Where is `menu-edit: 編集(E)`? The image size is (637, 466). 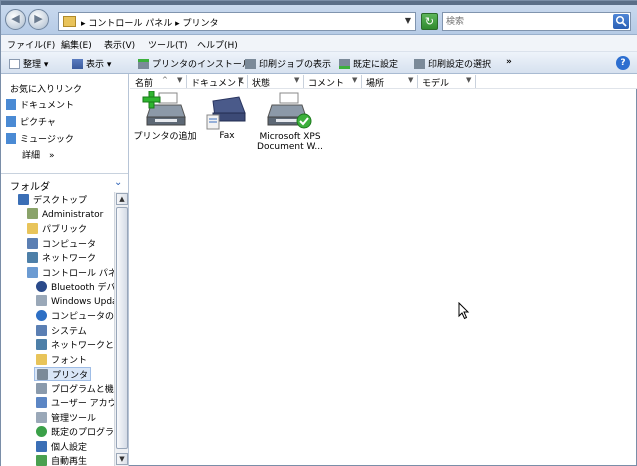
menu-edit: 編集(E) is located at coordinates (76, 44).